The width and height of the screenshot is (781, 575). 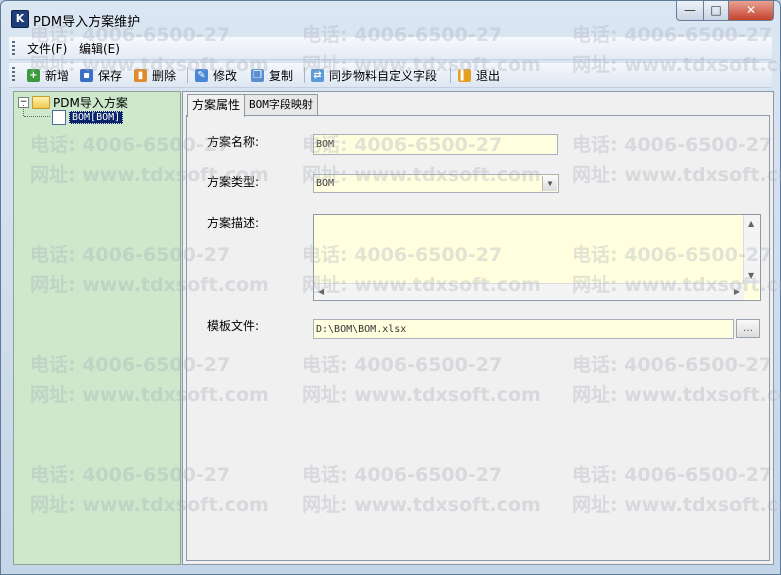 I want to click on maximize-button: □, so click(x=716, y=11).